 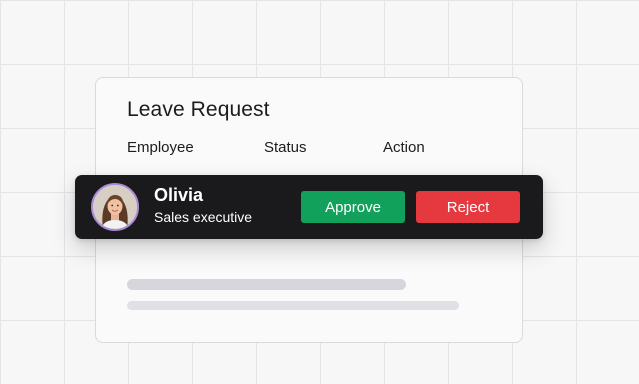 What do you see at coordinates (203, 217) in the screenshot?
I see `employee-role: Sales executive` at bounding box center [203, 217].